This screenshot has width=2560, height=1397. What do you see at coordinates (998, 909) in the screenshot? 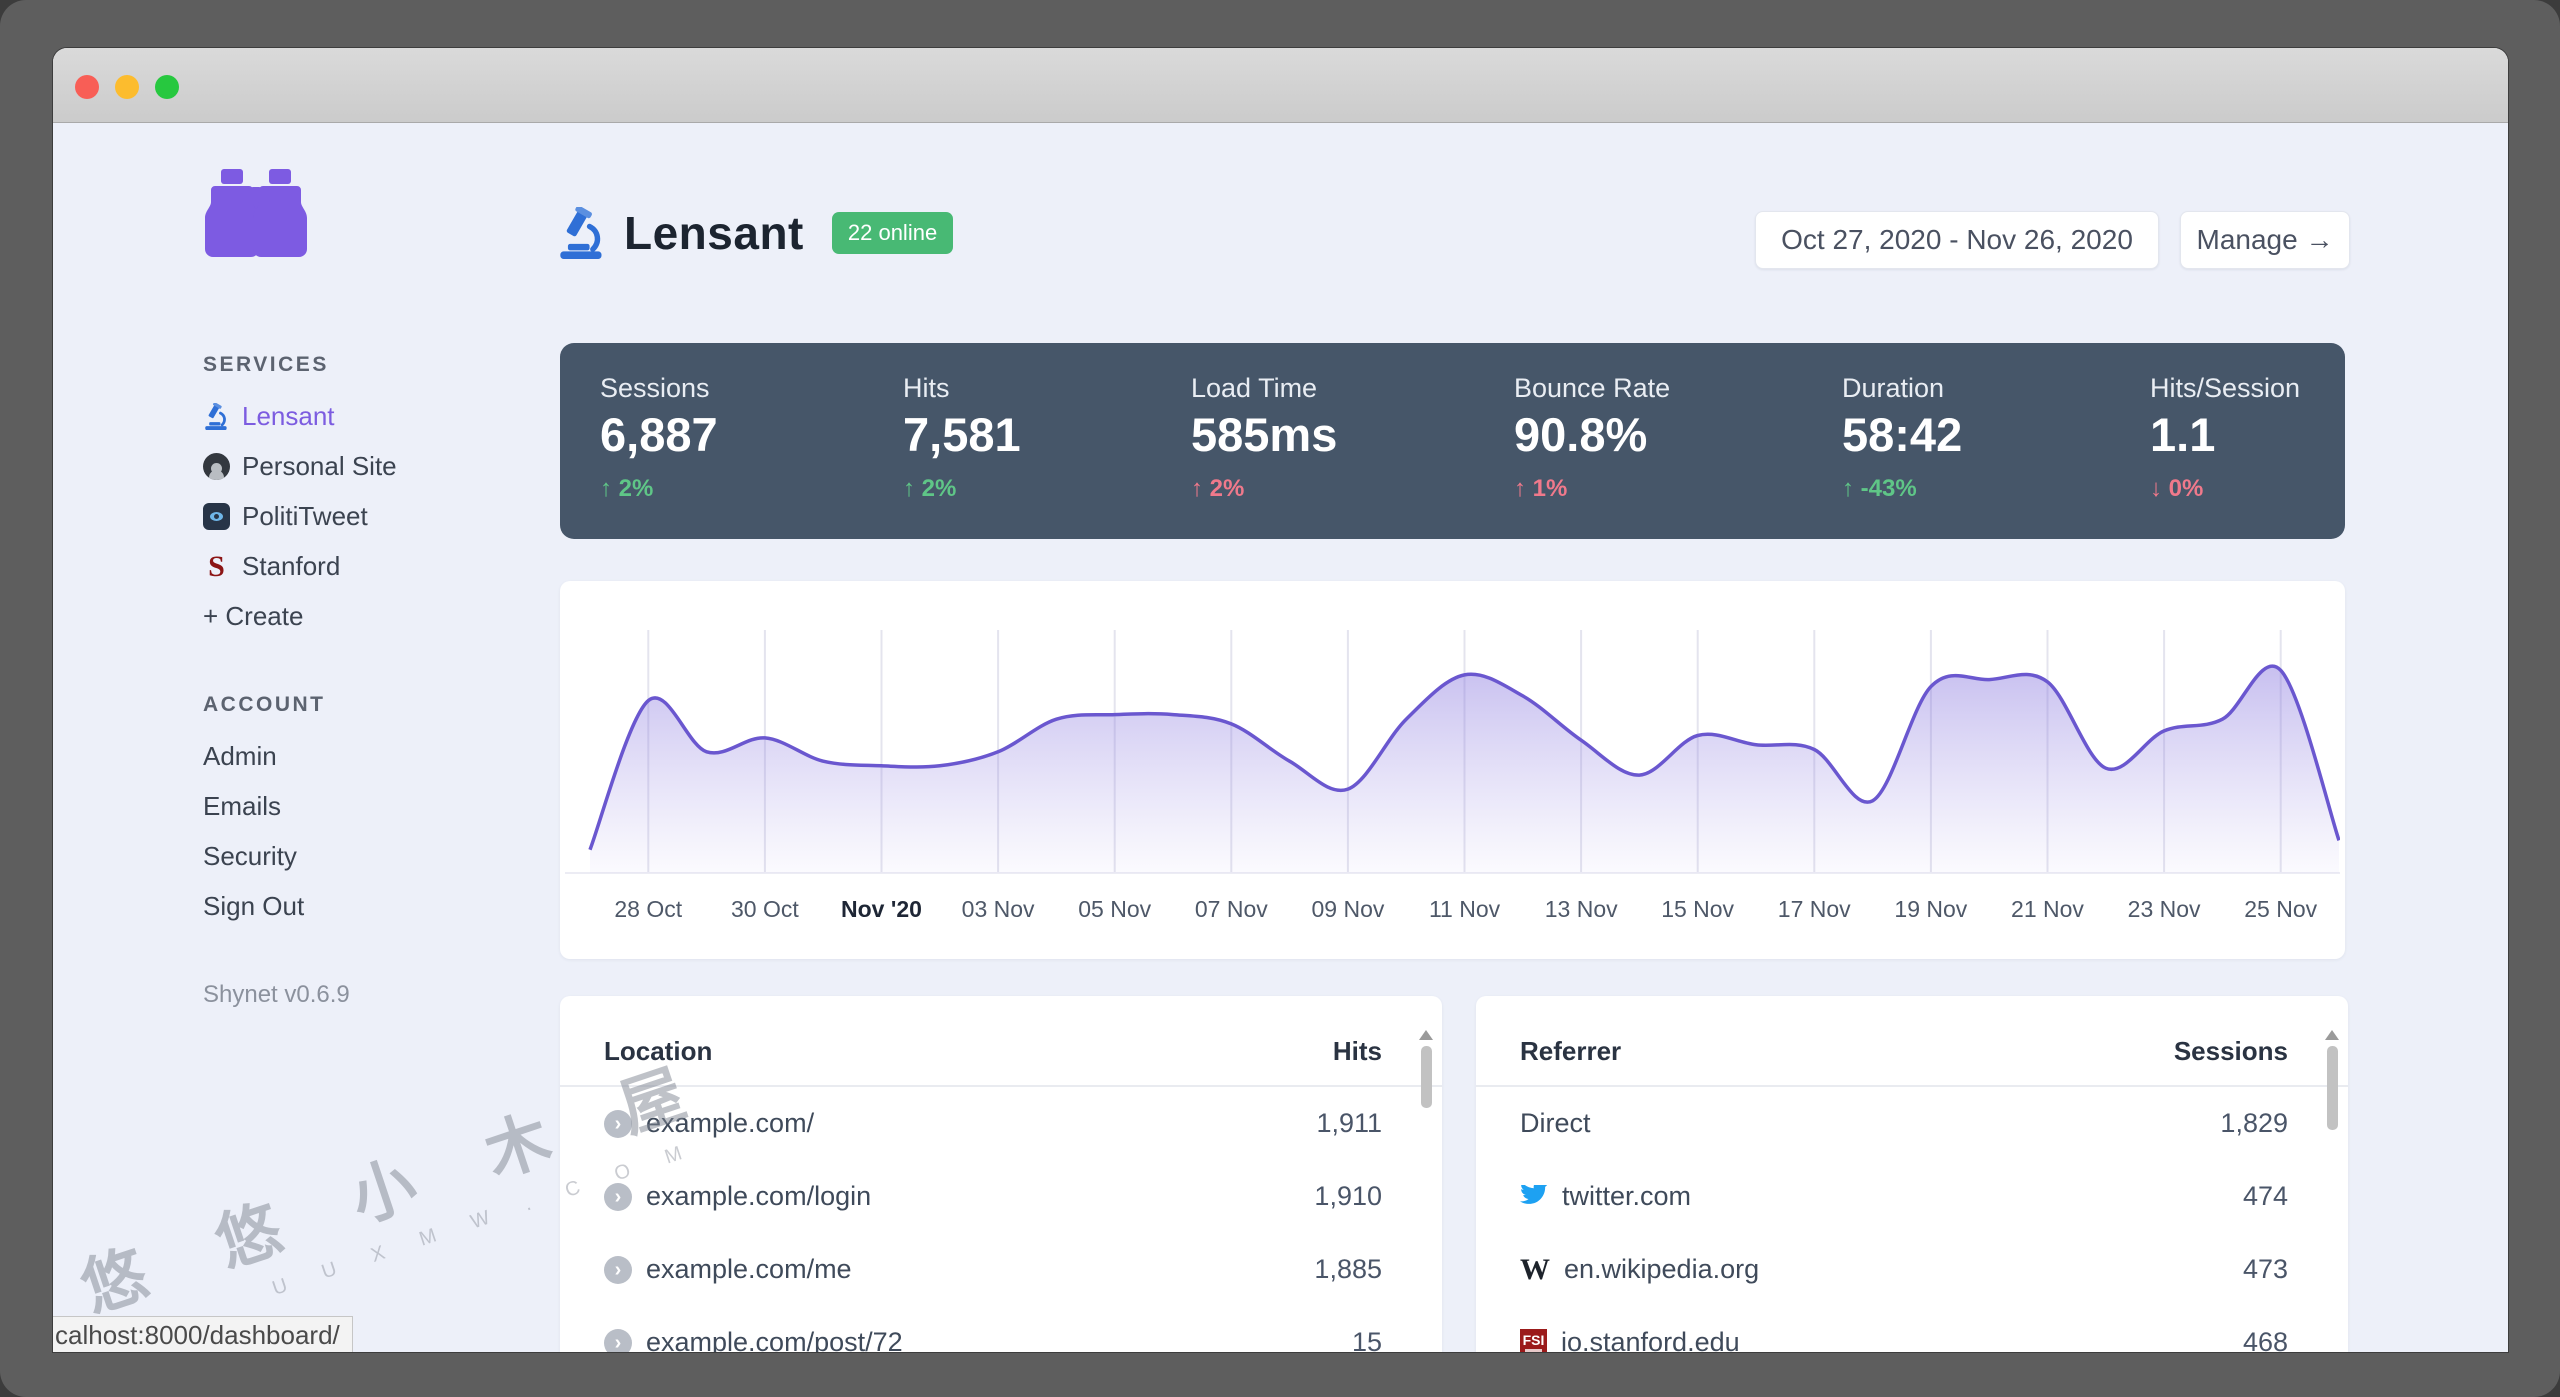
I see `x-axis-tick-label: 03 Nov` at bounding box center [998, 909].